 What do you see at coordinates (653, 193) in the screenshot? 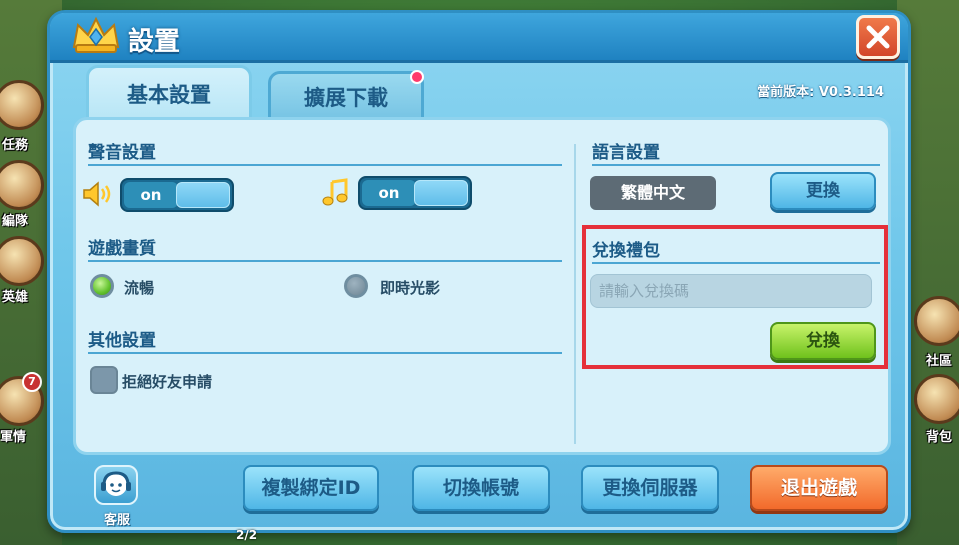
I see `current-language: 繁體中文` at bounding box center [653, 193].